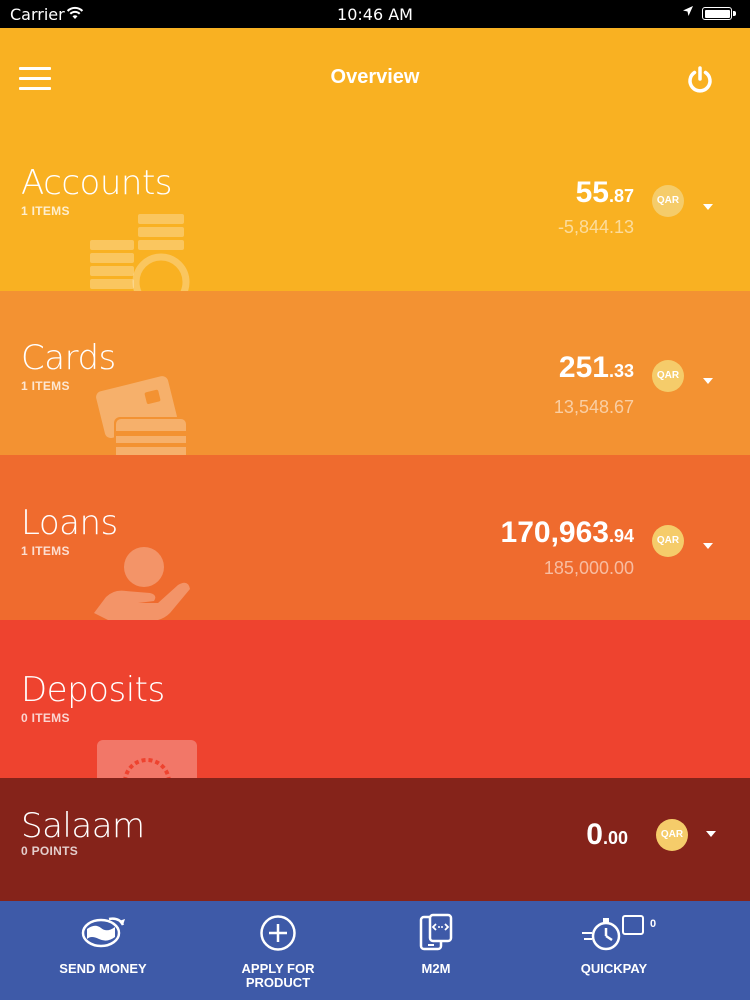  Describe the element at coordinates (588, 568) in the screenshot. I see `loans-secondary-amount: 185,000.00` at that location.